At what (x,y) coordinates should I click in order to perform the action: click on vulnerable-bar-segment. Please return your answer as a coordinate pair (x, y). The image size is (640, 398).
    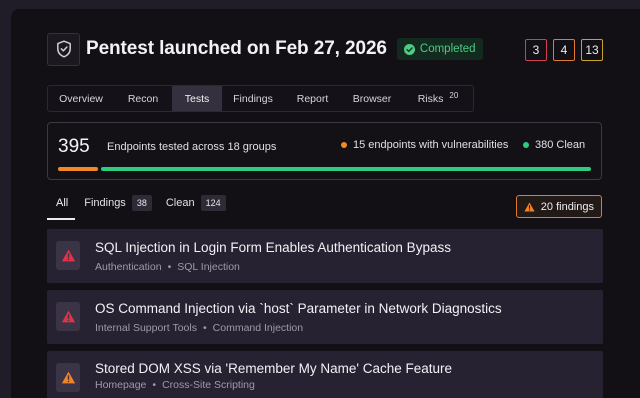
    Looking at the image, I should click on (78, 169).